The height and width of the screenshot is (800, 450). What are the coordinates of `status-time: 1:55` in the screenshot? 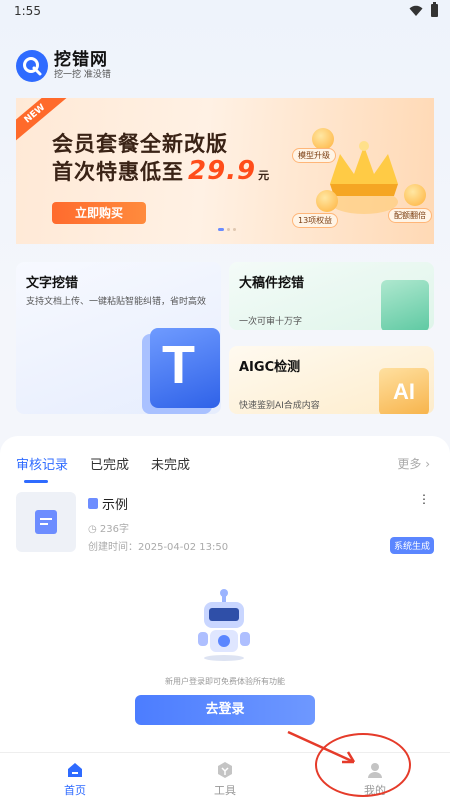 It's located at (27, 11).